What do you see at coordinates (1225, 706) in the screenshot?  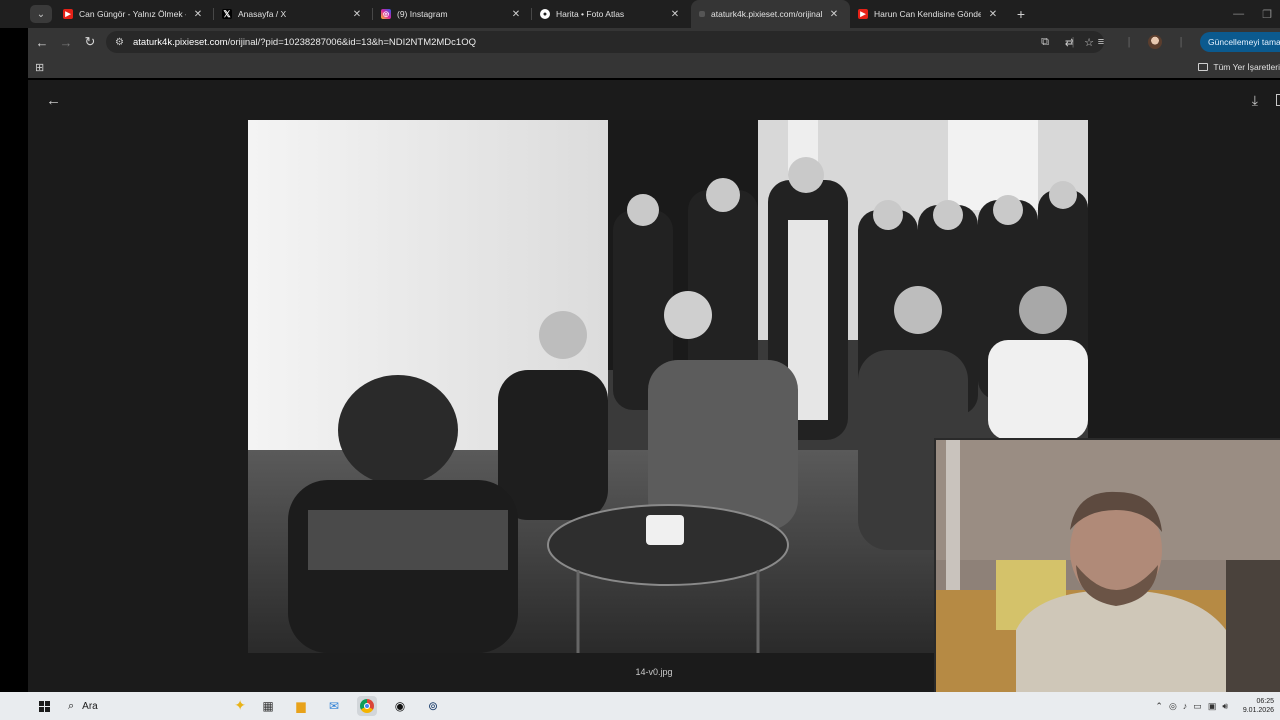 I see `volume-icon: 🔊︎` at bounding box center [1225, 706].